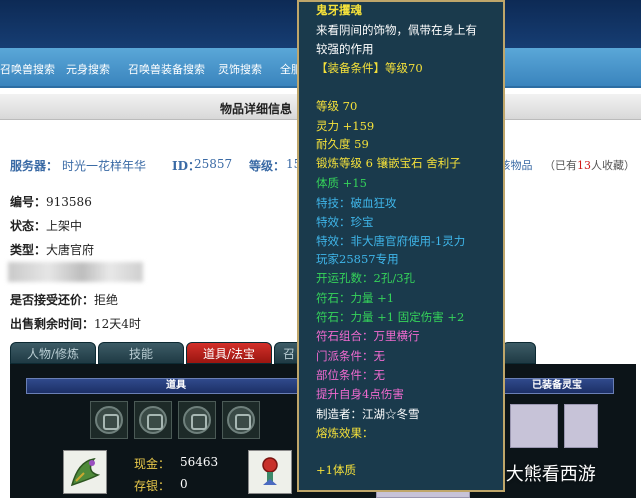 Image resolution: width=641 pixels, height=498 pixels. I want to click on tooltip-attr-line: 符石组合：万里横行, so click(368, 336).